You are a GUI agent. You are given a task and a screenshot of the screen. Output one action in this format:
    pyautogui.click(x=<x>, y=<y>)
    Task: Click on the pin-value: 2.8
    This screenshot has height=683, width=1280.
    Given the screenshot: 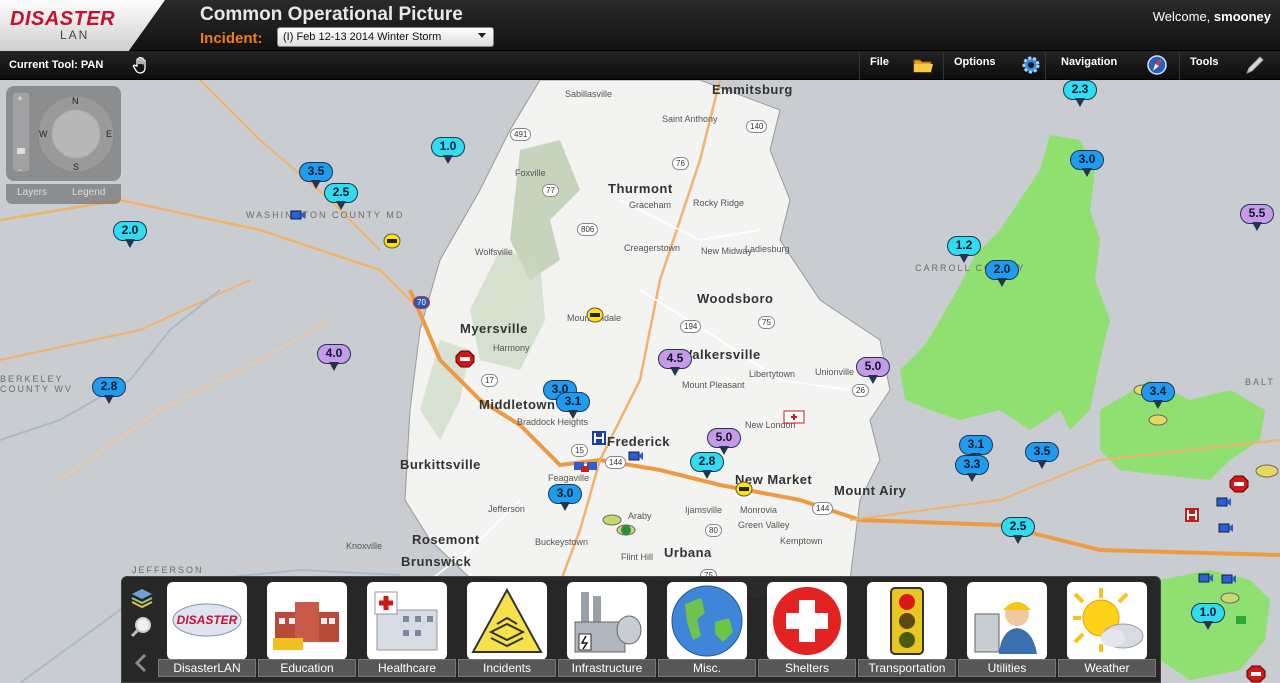 What is the action you would take?
    pyautogui.click(x=707, y=462)
    